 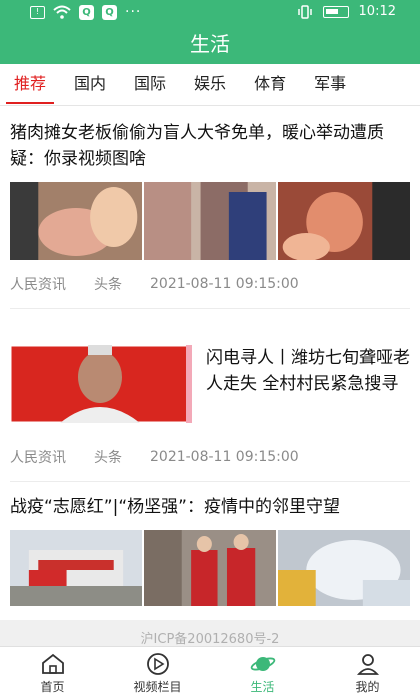 I want to click on icp-footer: 沪ICP备20012680号-2, so click(x=210, y=633).